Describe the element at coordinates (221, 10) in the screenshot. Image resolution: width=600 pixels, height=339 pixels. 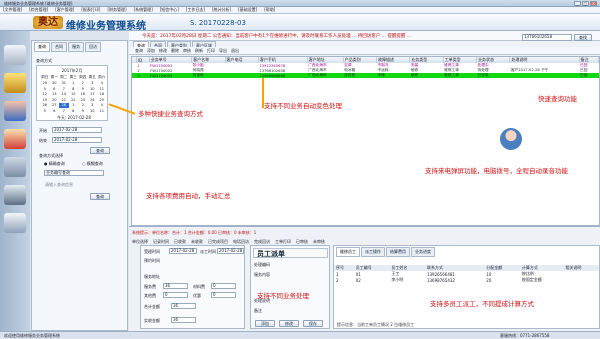
I see `menu-stats: [统计分析]` at that location.